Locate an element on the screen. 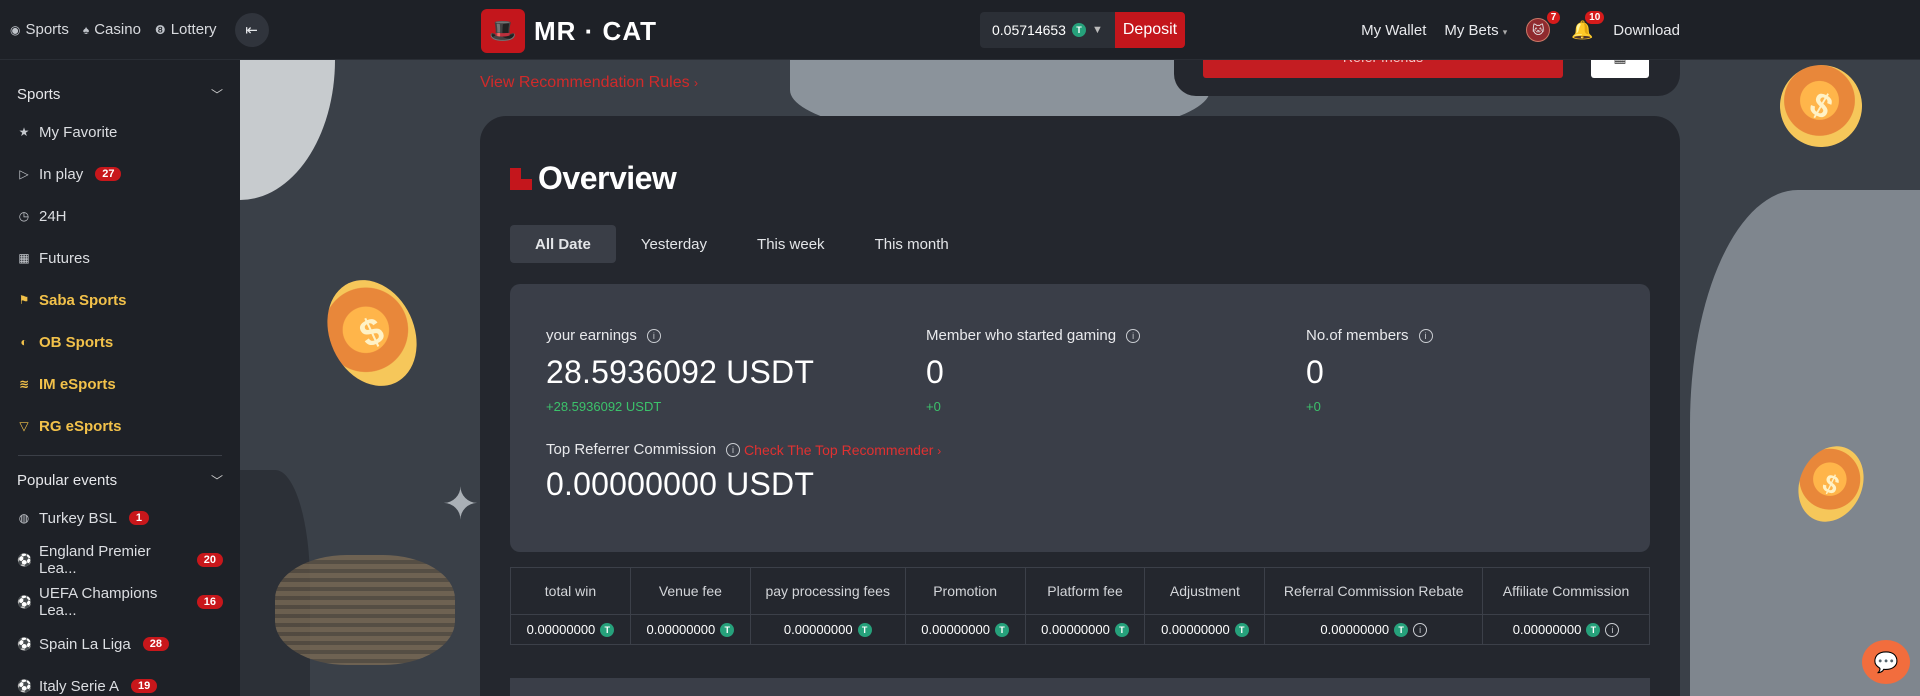 The height and width of the screenshot is (696, 1920). section-title: Popular events is located at coordinates (67, 480).